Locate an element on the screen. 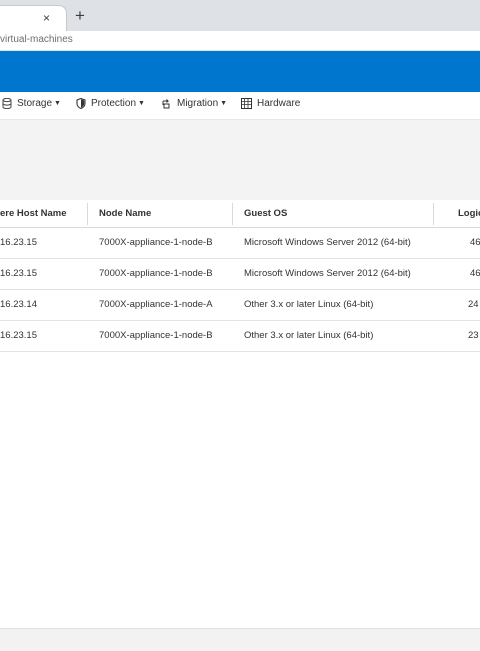 This screenshot has height=651, width=480. cell-node-name: 7000X-appliance-1-node-A is located at coordinates (156, 304).